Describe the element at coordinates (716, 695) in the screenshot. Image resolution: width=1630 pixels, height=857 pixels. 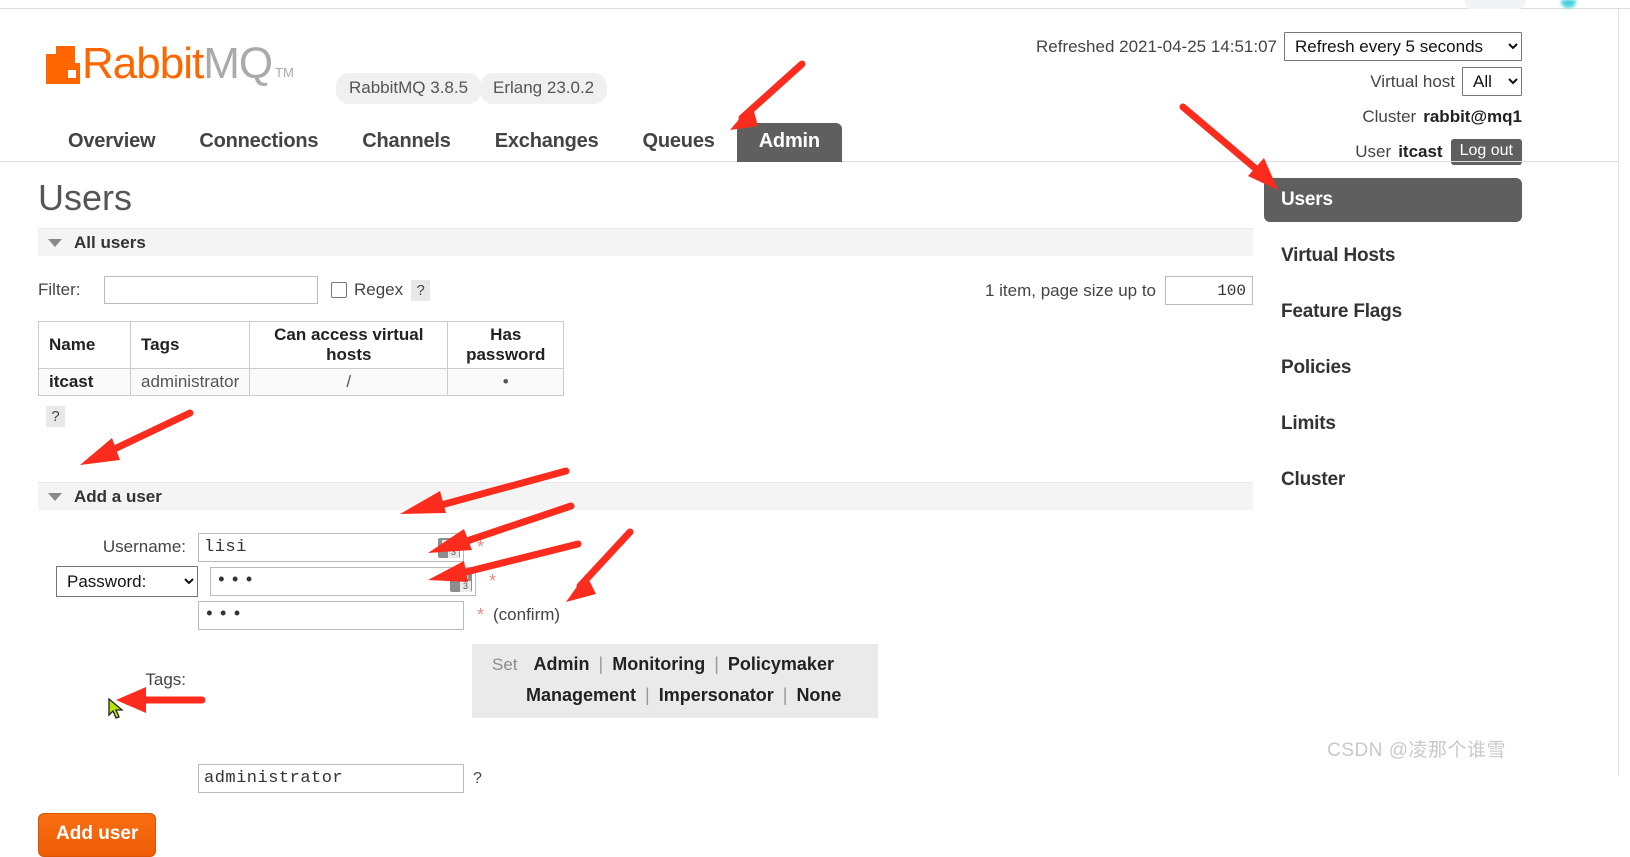
I see `tag-preset-impersonator: Impersonator` at that location.